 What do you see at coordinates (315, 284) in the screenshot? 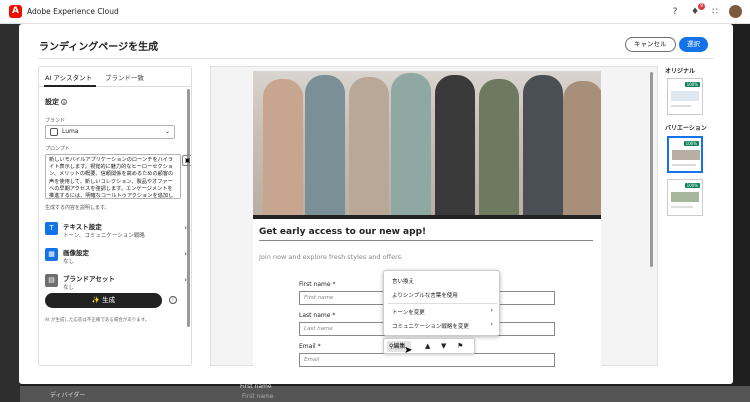
I see `label-text: First name` at bounding box center [315, 284].